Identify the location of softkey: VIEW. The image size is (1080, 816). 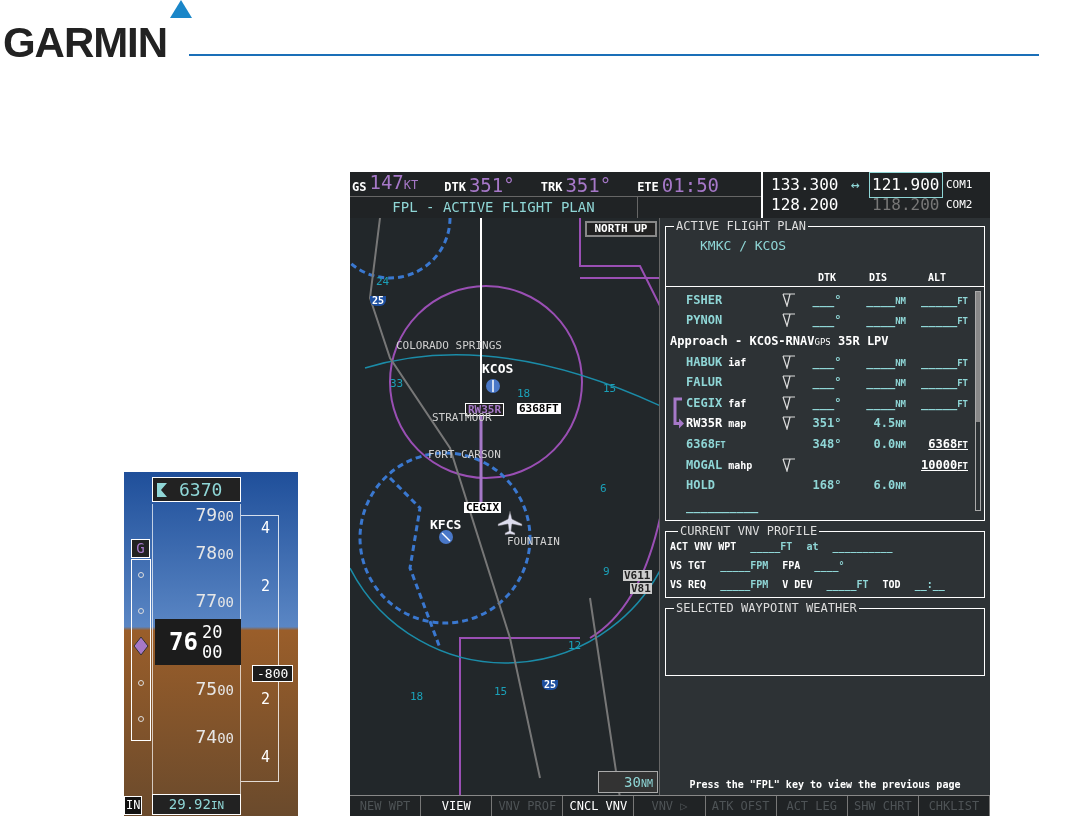
(457, 806).